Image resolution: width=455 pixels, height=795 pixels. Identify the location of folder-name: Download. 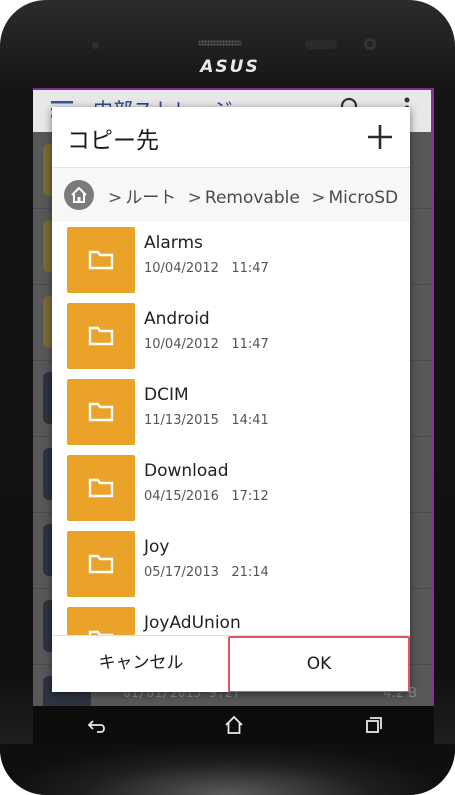
(186, 471).